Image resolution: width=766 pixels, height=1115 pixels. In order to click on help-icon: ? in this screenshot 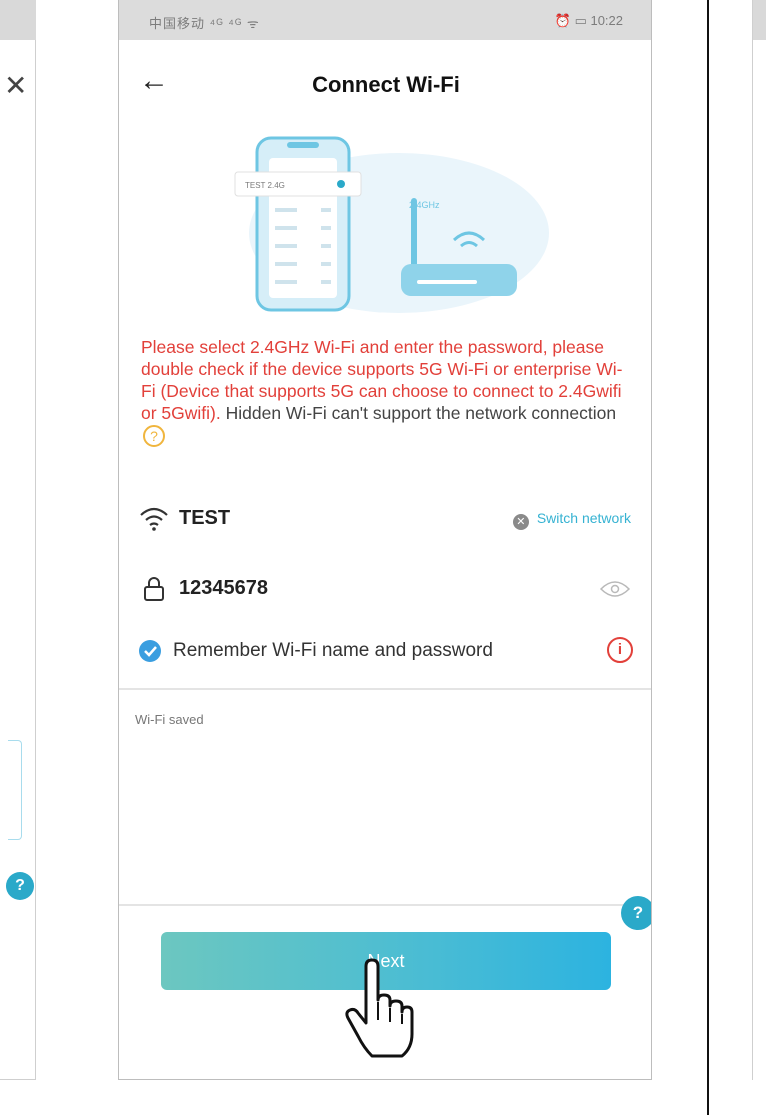, I will do `click(636, 913)`.